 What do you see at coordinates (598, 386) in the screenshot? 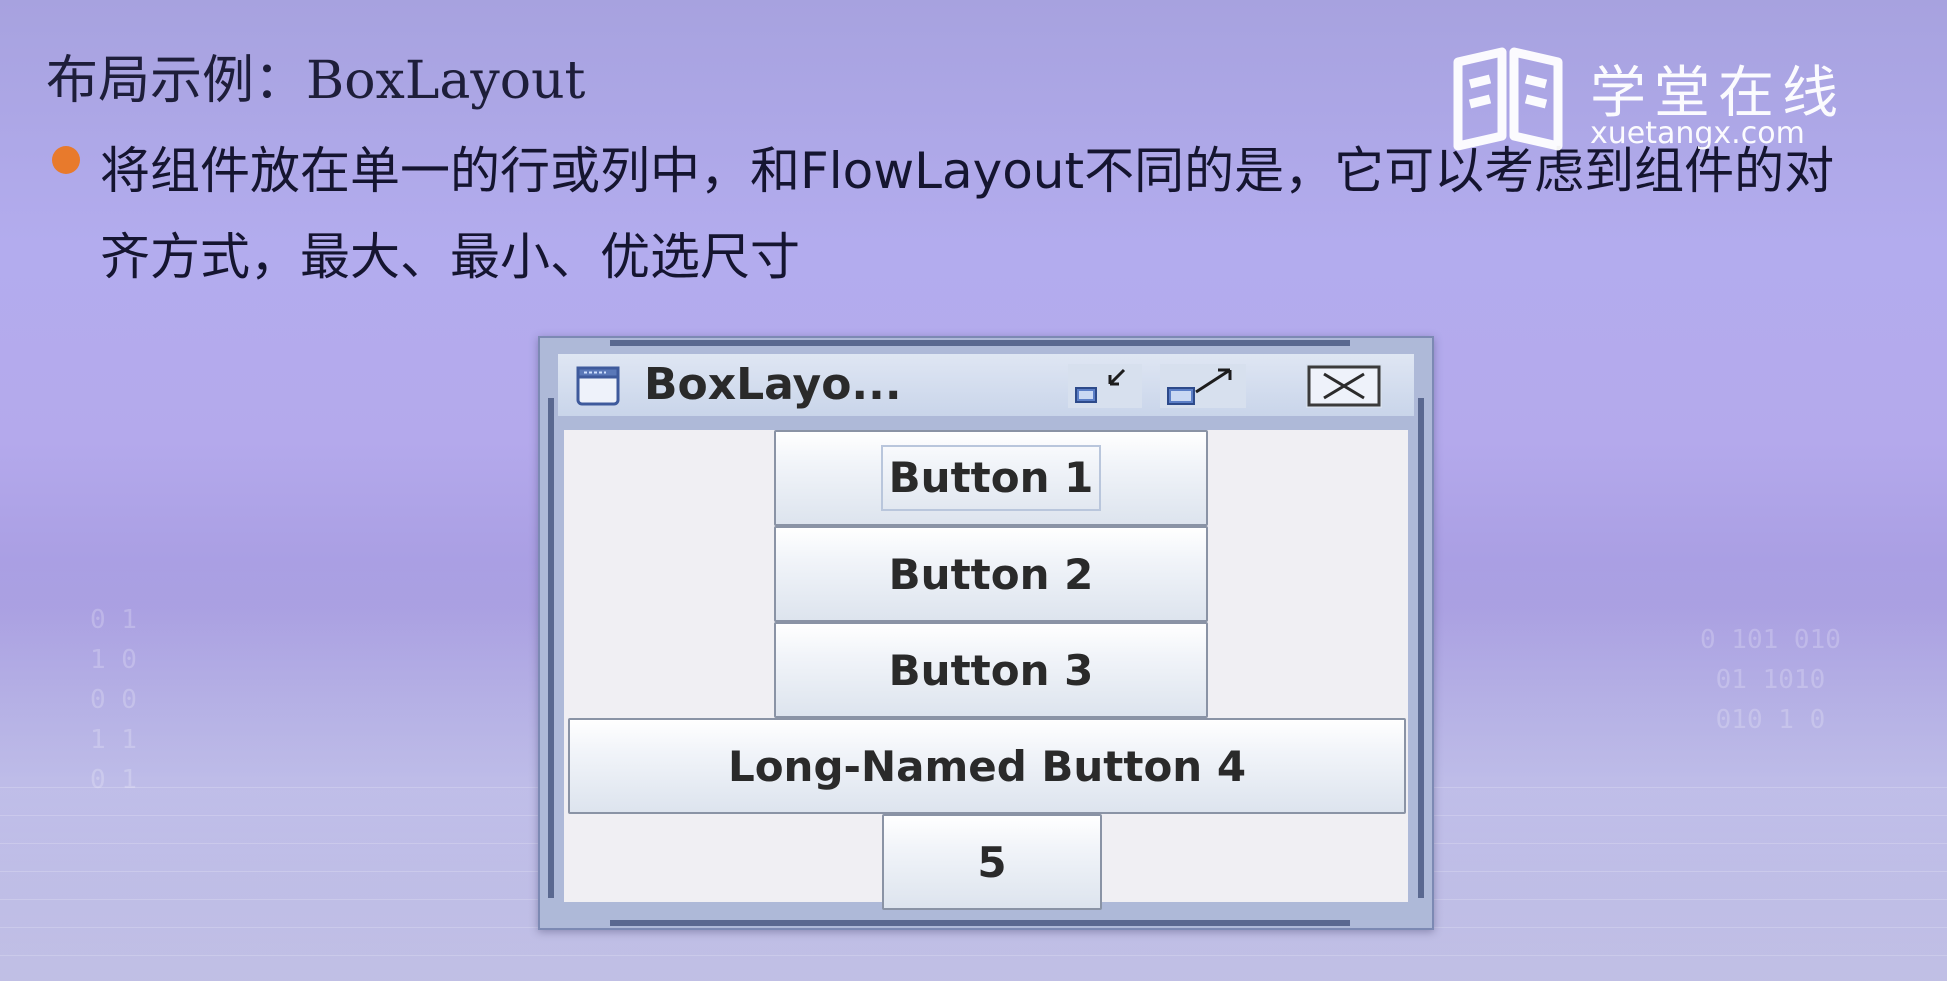
I see `window-app-icon` at bounding box center [598, 386].